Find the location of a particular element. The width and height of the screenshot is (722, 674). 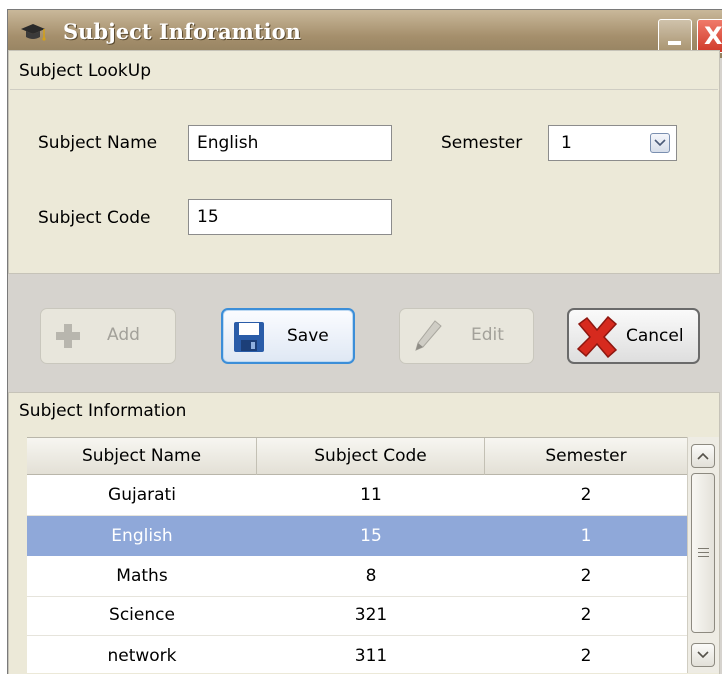

table-row: Gujarati 11 2 is located at coordinates (357, 495).